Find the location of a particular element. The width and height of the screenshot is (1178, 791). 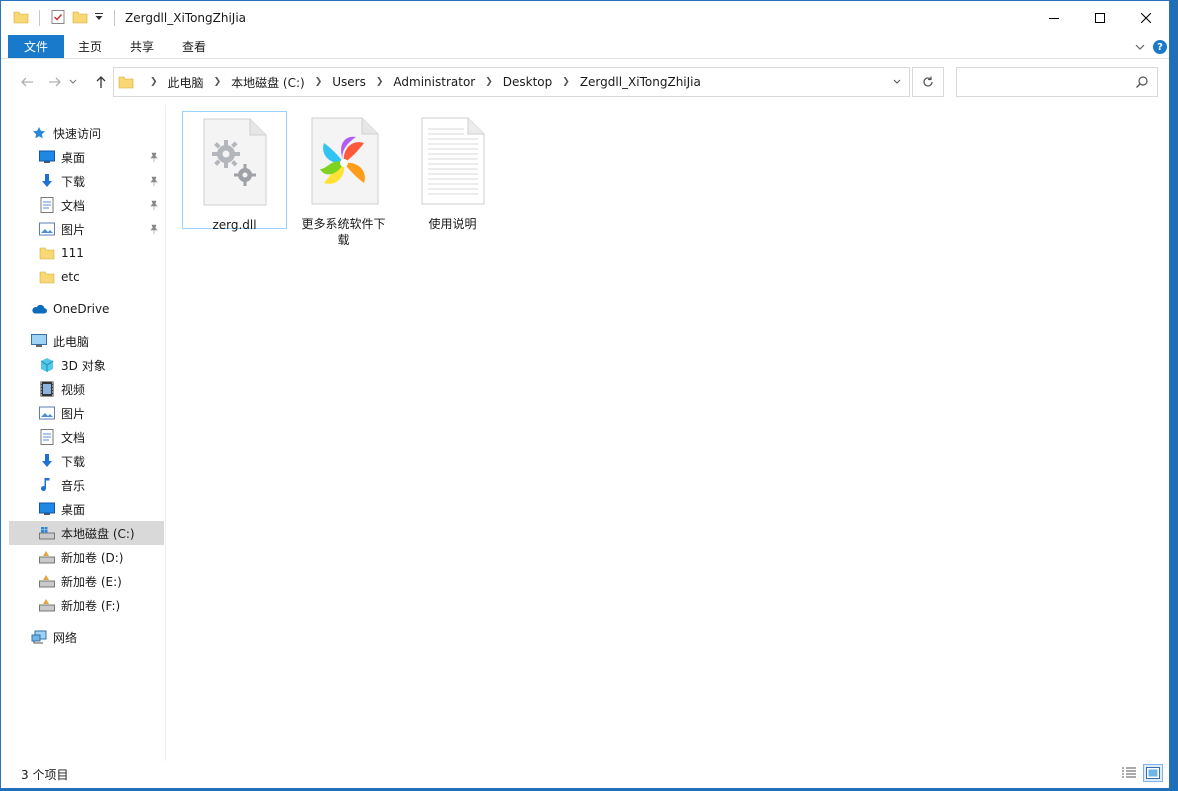

refresh-button is located at coordinates (928, 82).